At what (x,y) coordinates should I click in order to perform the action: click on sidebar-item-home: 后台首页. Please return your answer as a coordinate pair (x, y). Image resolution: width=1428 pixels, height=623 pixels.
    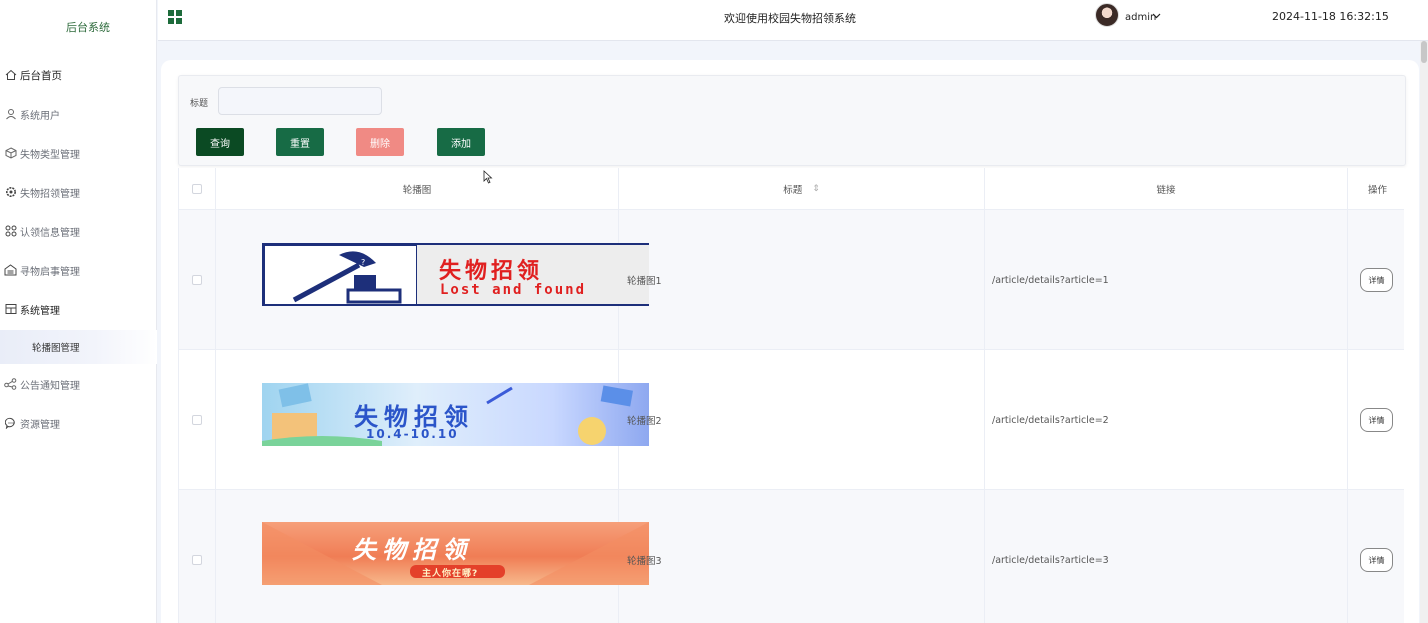
    Looking at the image, I should click on (78, 75).